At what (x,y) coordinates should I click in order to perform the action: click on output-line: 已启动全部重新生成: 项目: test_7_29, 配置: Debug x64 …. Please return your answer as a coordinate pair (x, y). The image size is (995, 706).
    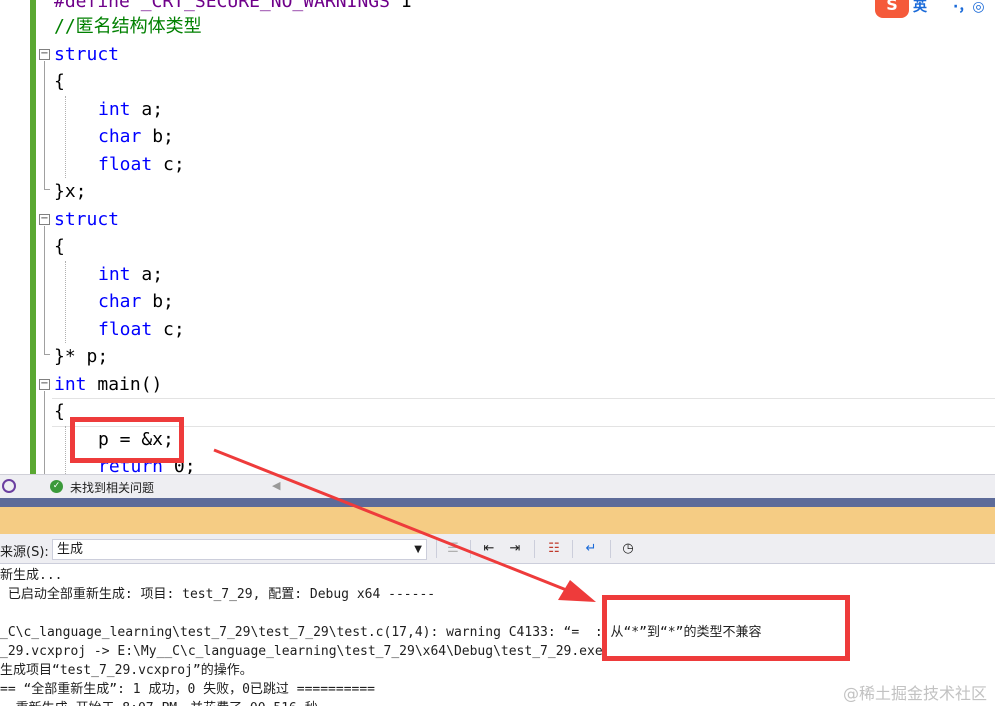
    Looking at the image, I should click on (218, 594).